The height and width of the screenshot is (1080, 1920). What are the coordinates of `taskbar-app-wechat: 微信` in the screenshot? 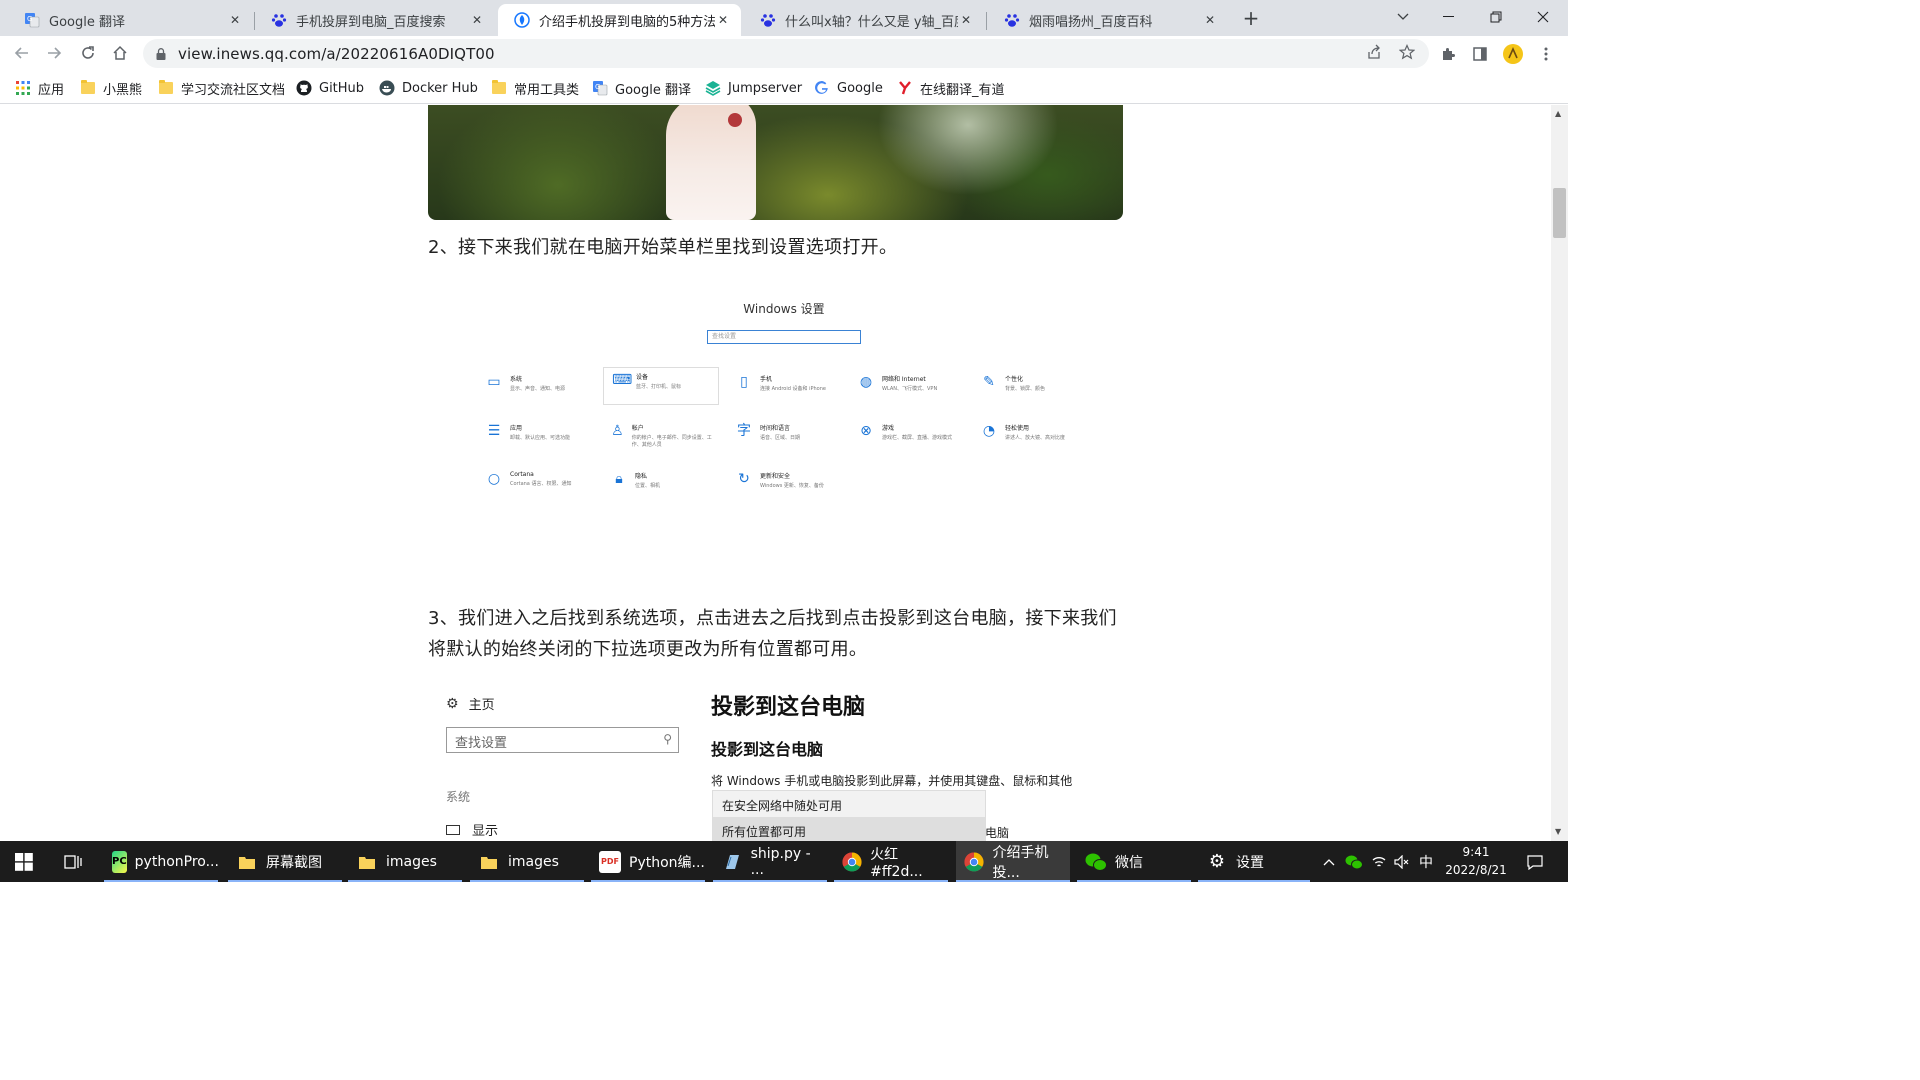 It's located at (1134, 861).